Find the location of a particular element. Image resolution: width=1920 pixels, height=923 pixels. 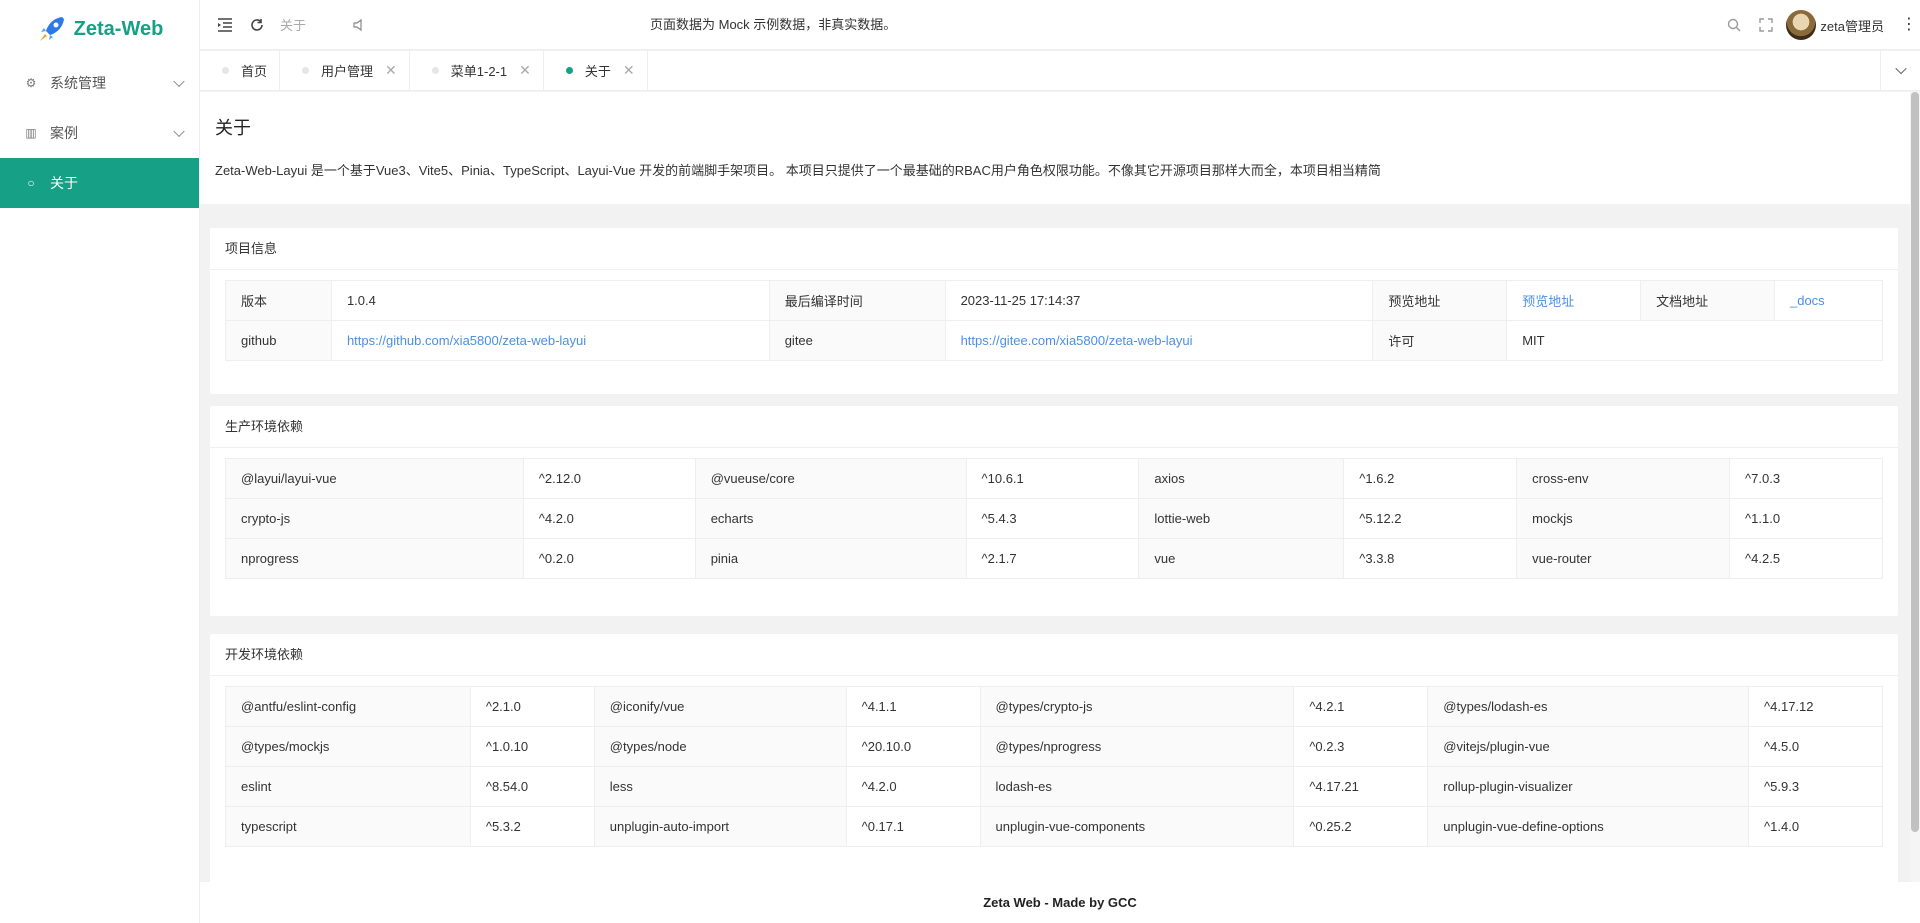

tab-bar: 首页 用户管理 ✕ 菜单1-2-1 ✕ 关于 ✕ is located at coordinates (1060, 71).